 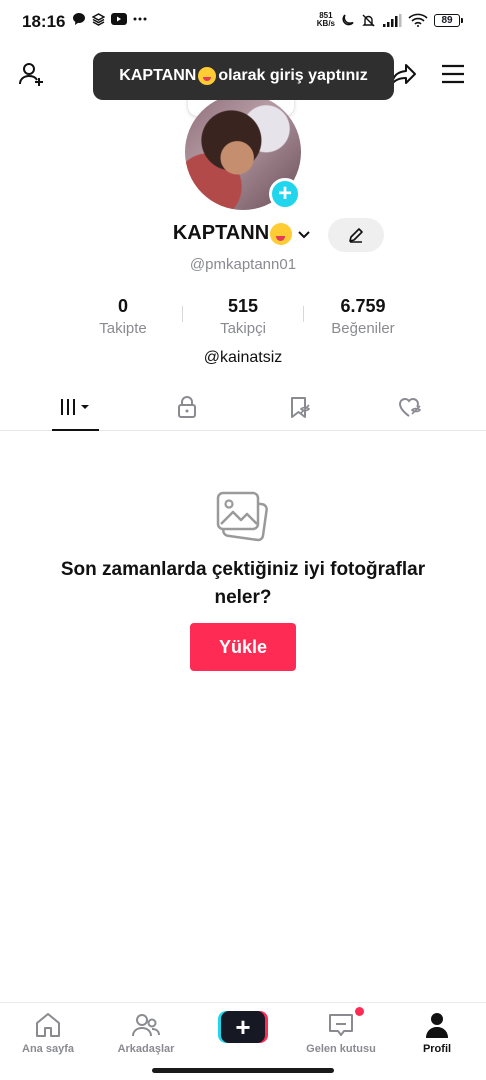 I want to click on followers-count: 515, so click(x=243, y=306).